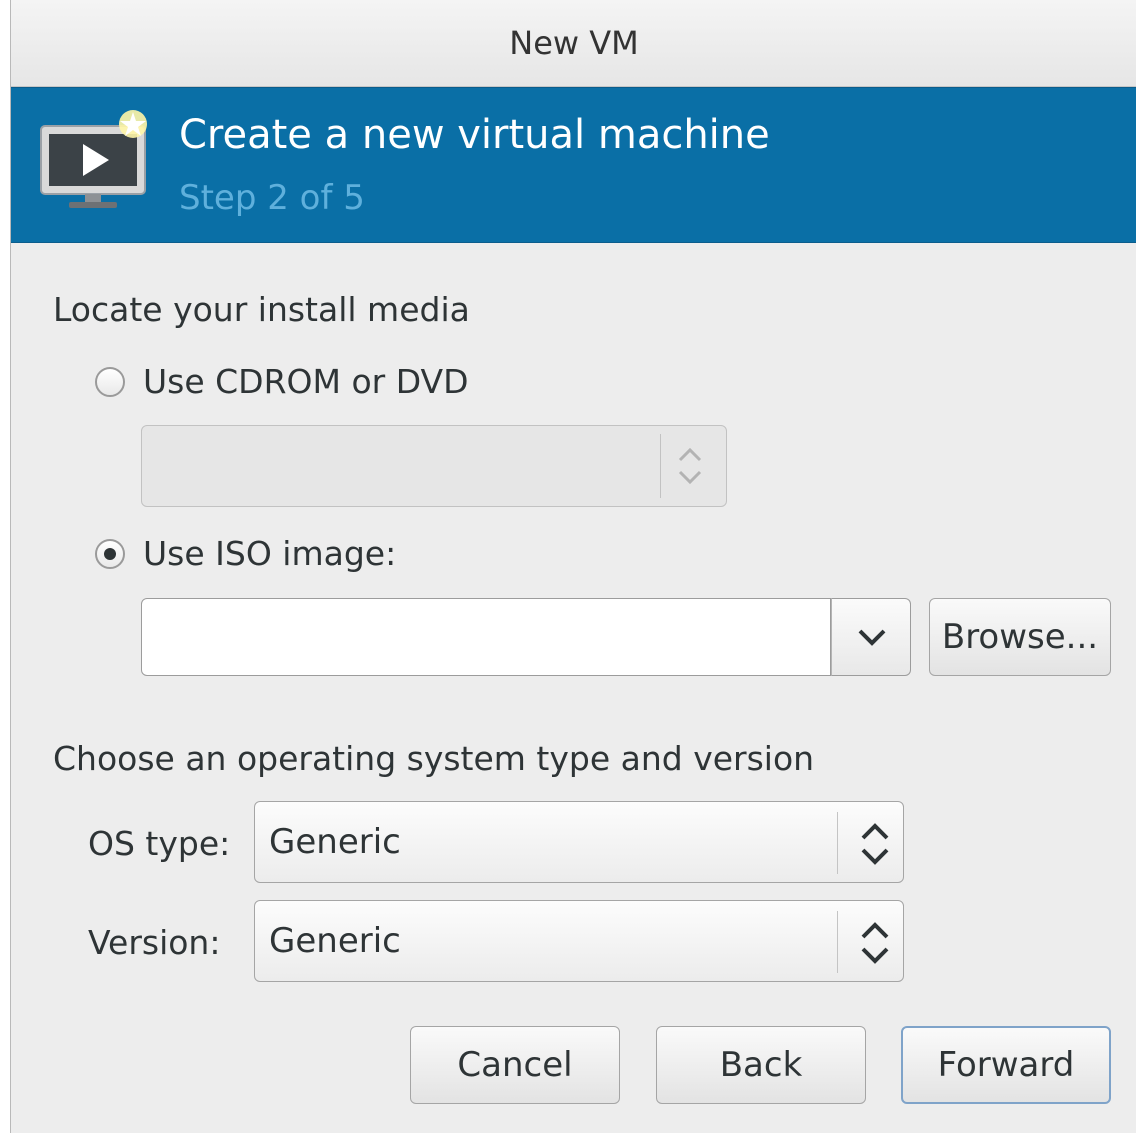 Image resolution: width=1136 pixels, height=1133 pixels. I want to click on banner-title: Create a new virtual machine, so click(474, 135).